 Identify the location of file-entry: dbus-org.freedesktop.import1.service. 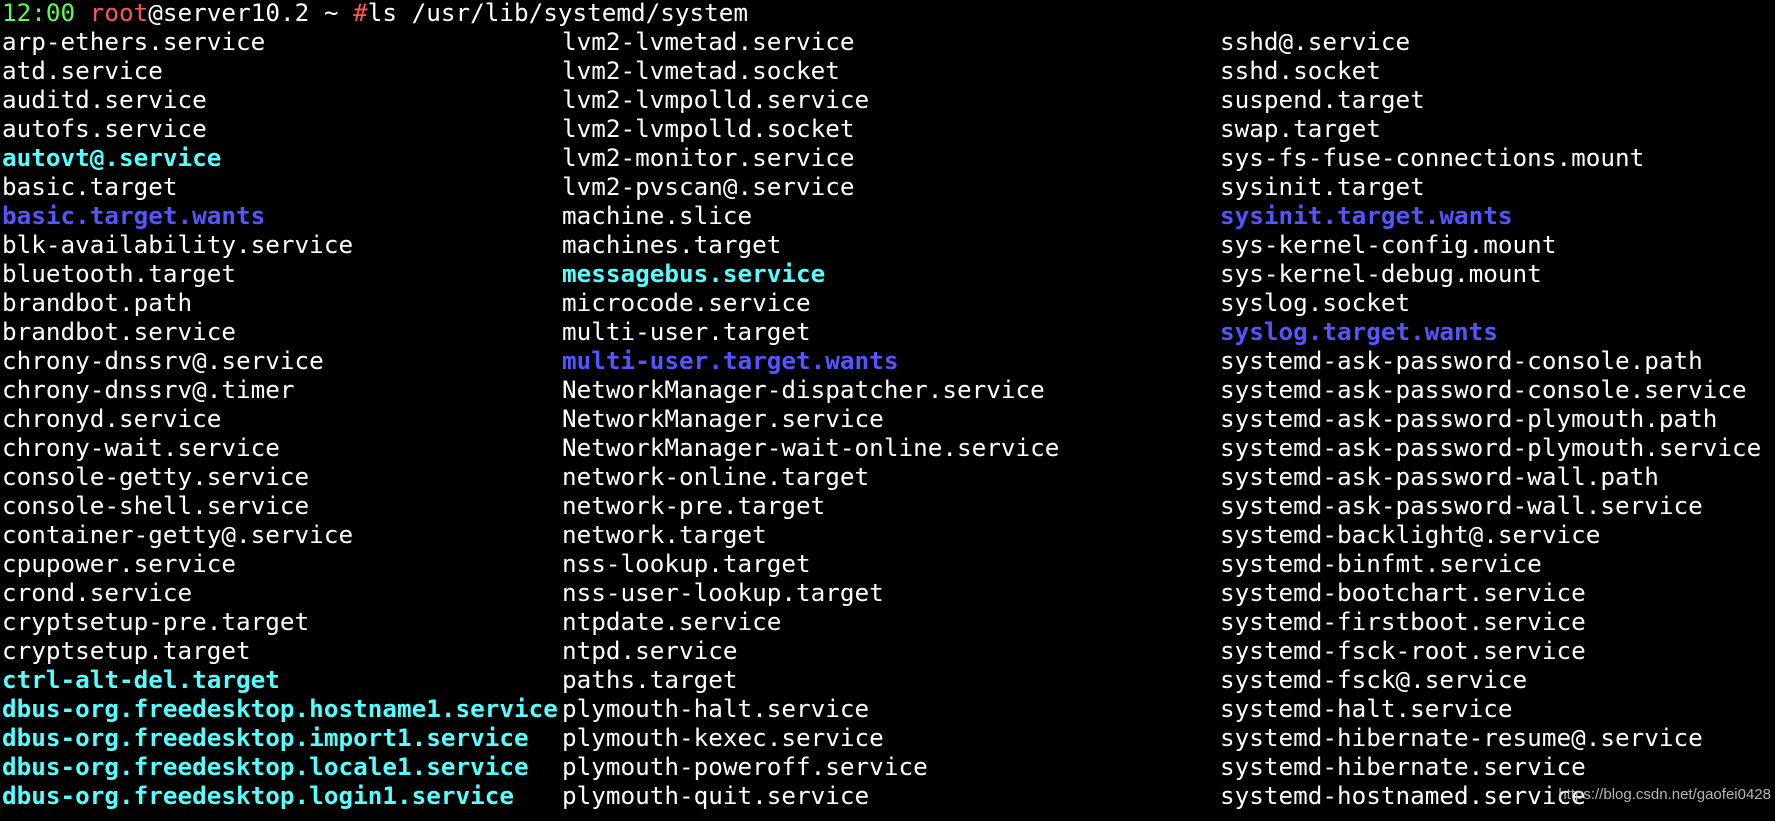
(265, 737).